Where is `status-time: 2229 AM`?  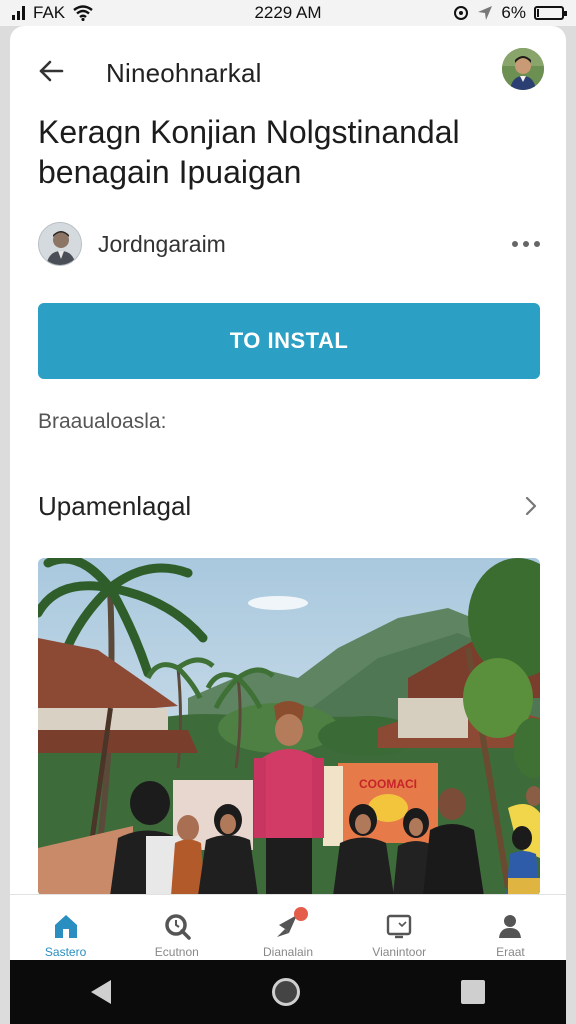 status-time: 2229 AM is located at coordinates (288, 12).